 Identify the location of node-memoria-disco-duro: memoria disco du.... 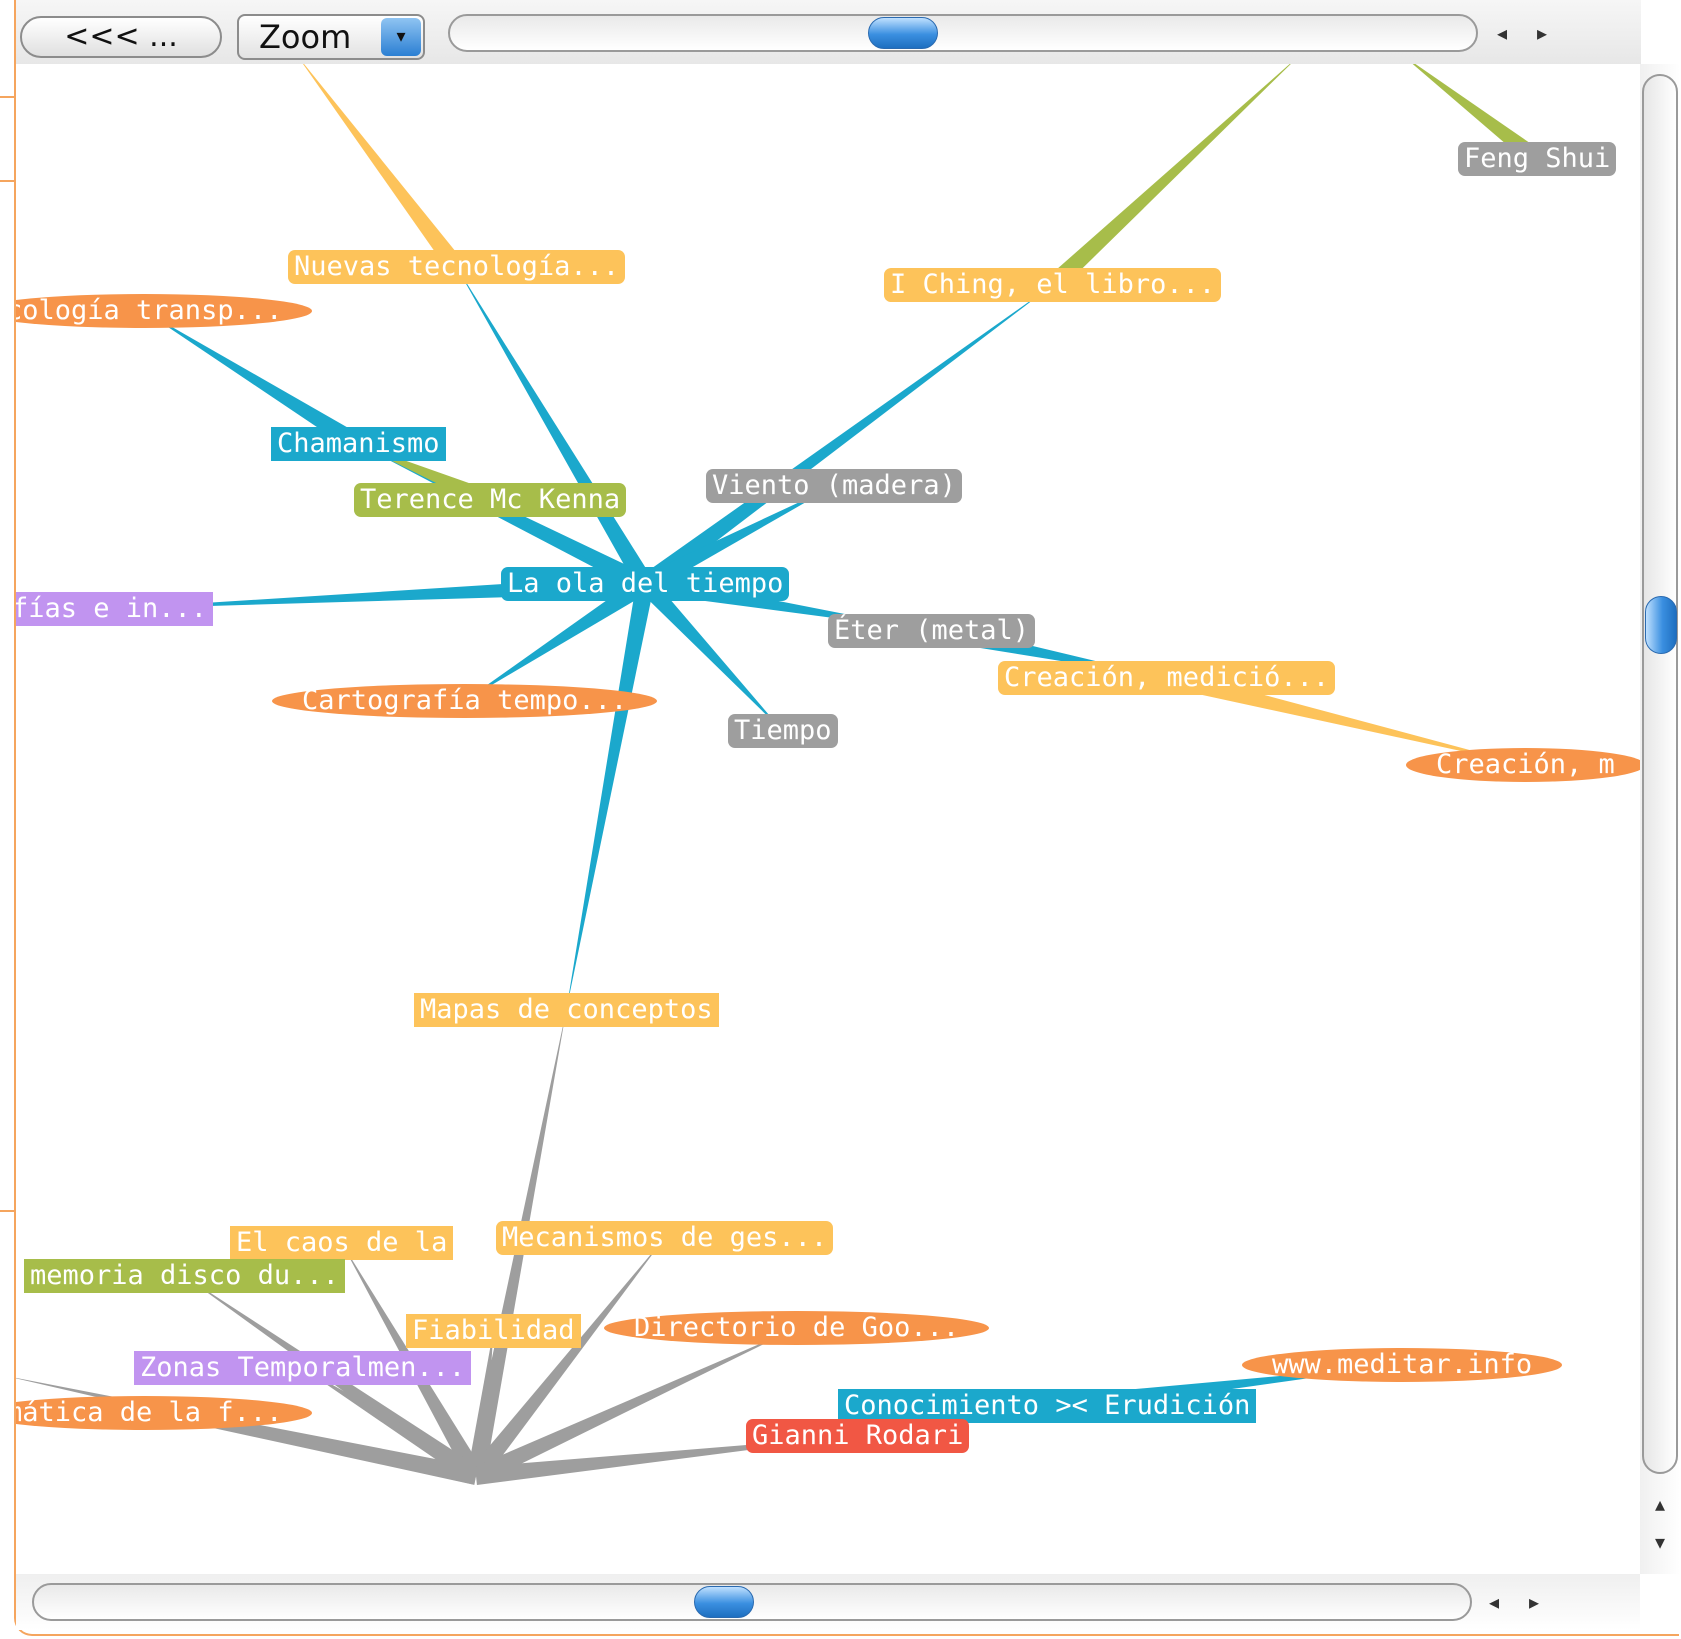
(184, 1276).